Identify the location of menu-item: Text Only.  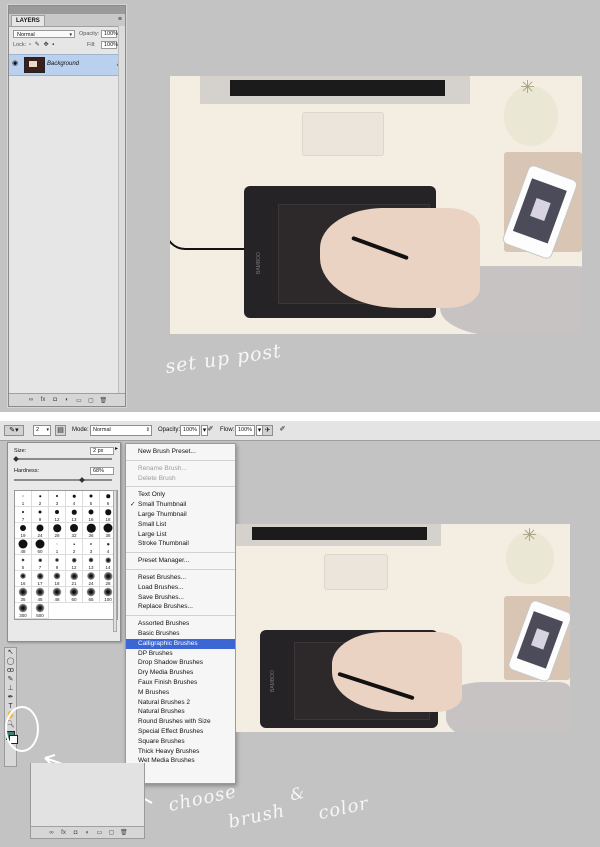
(180, 495).